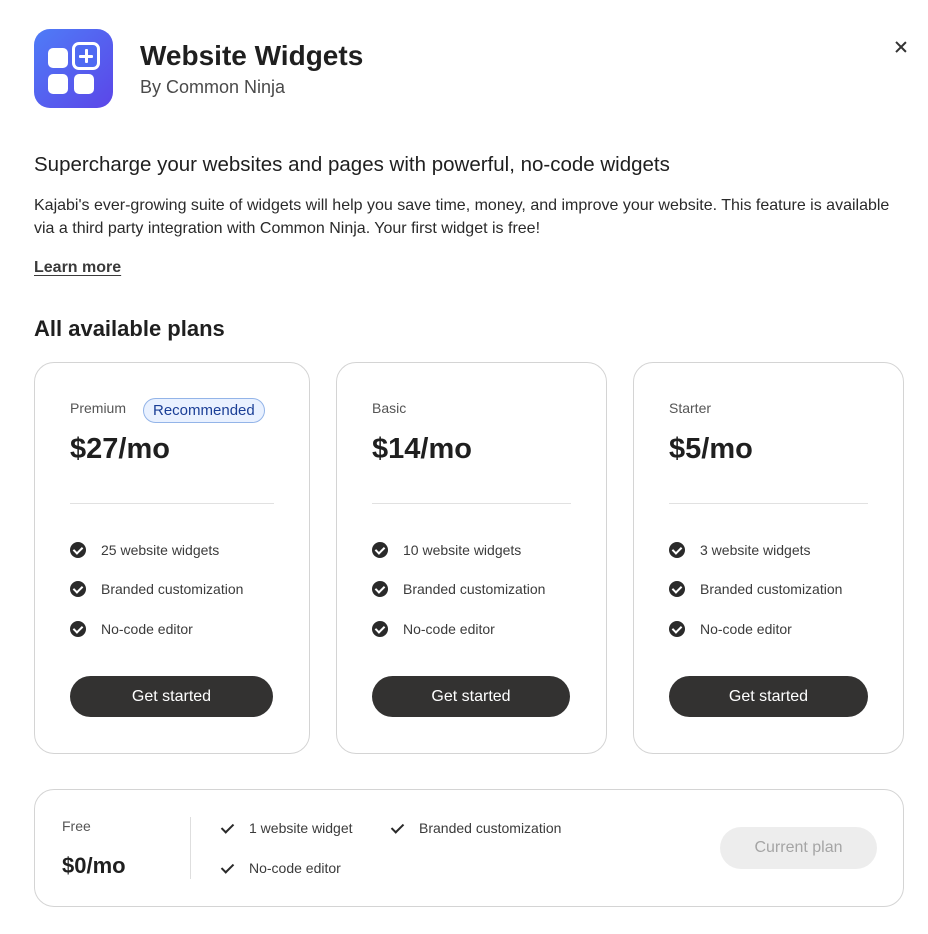 The width and height of the screenshot is (928, 934). I want to click on get-started-button-basic: Get started, so click(471, 696).